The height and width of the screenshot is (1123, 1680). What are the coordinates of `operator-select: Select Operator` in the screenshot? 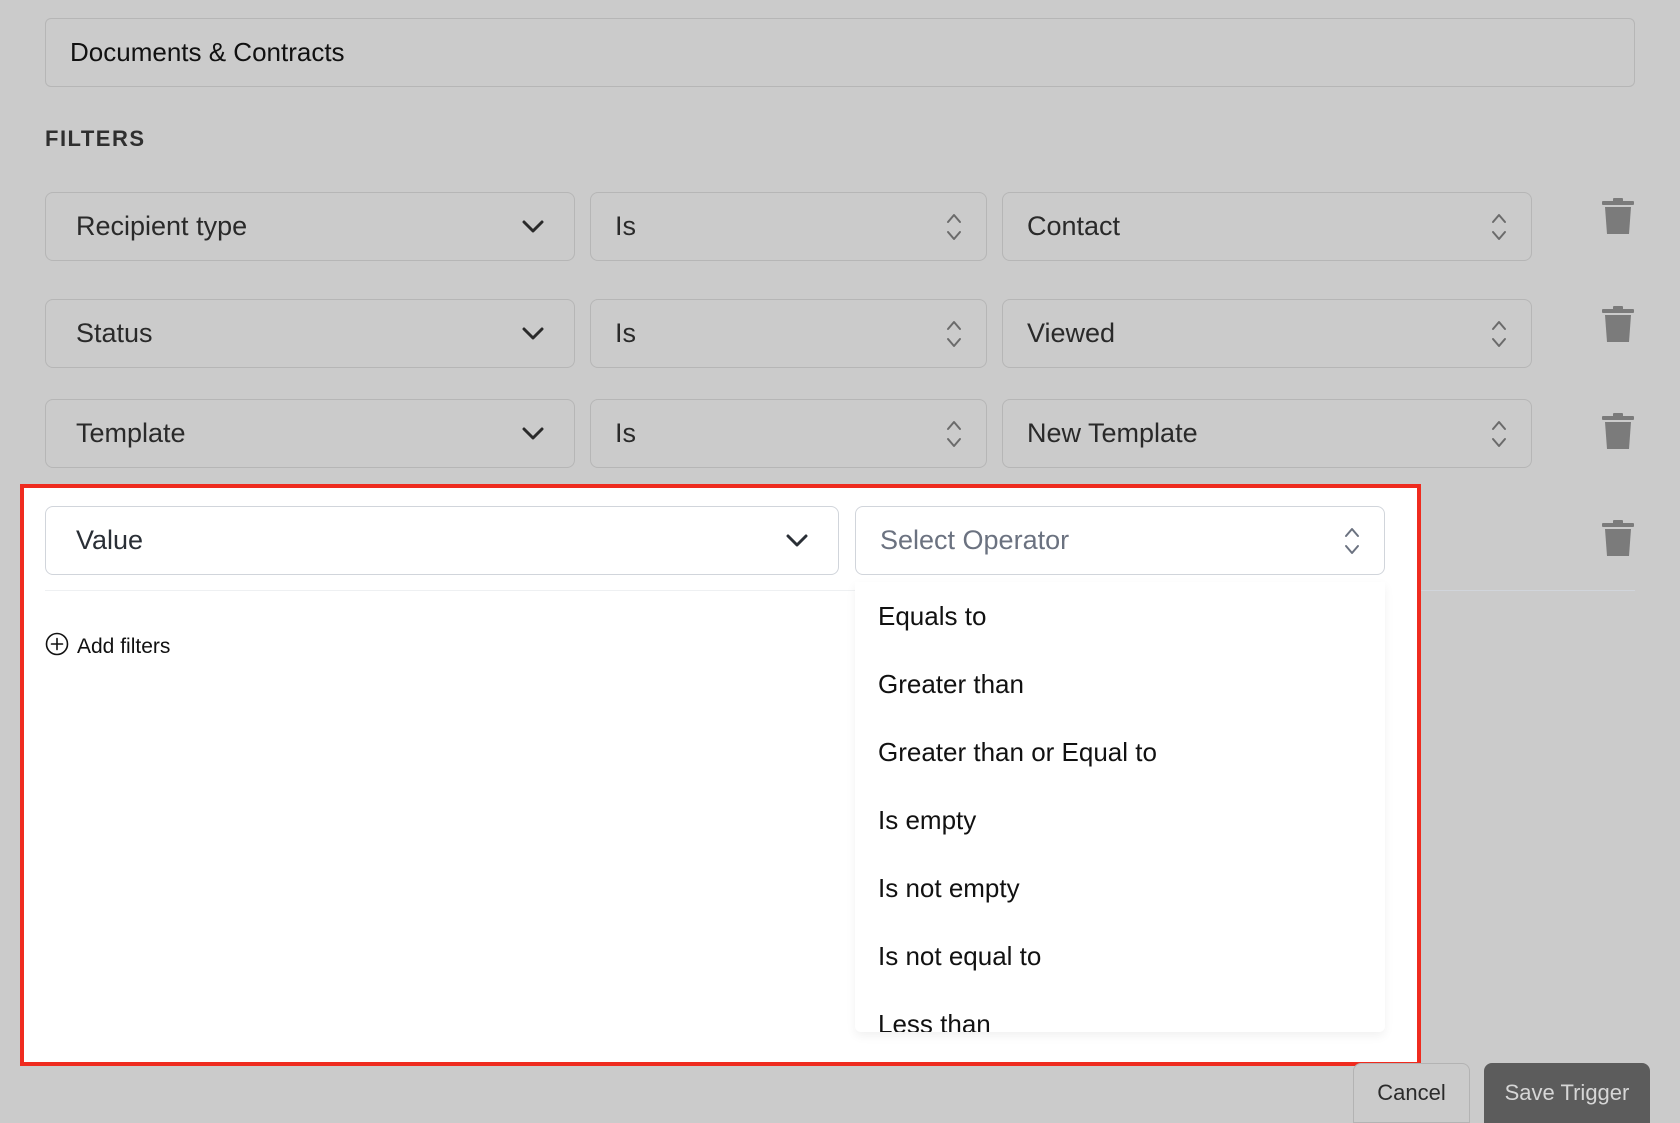 It's located at (1120, 540).